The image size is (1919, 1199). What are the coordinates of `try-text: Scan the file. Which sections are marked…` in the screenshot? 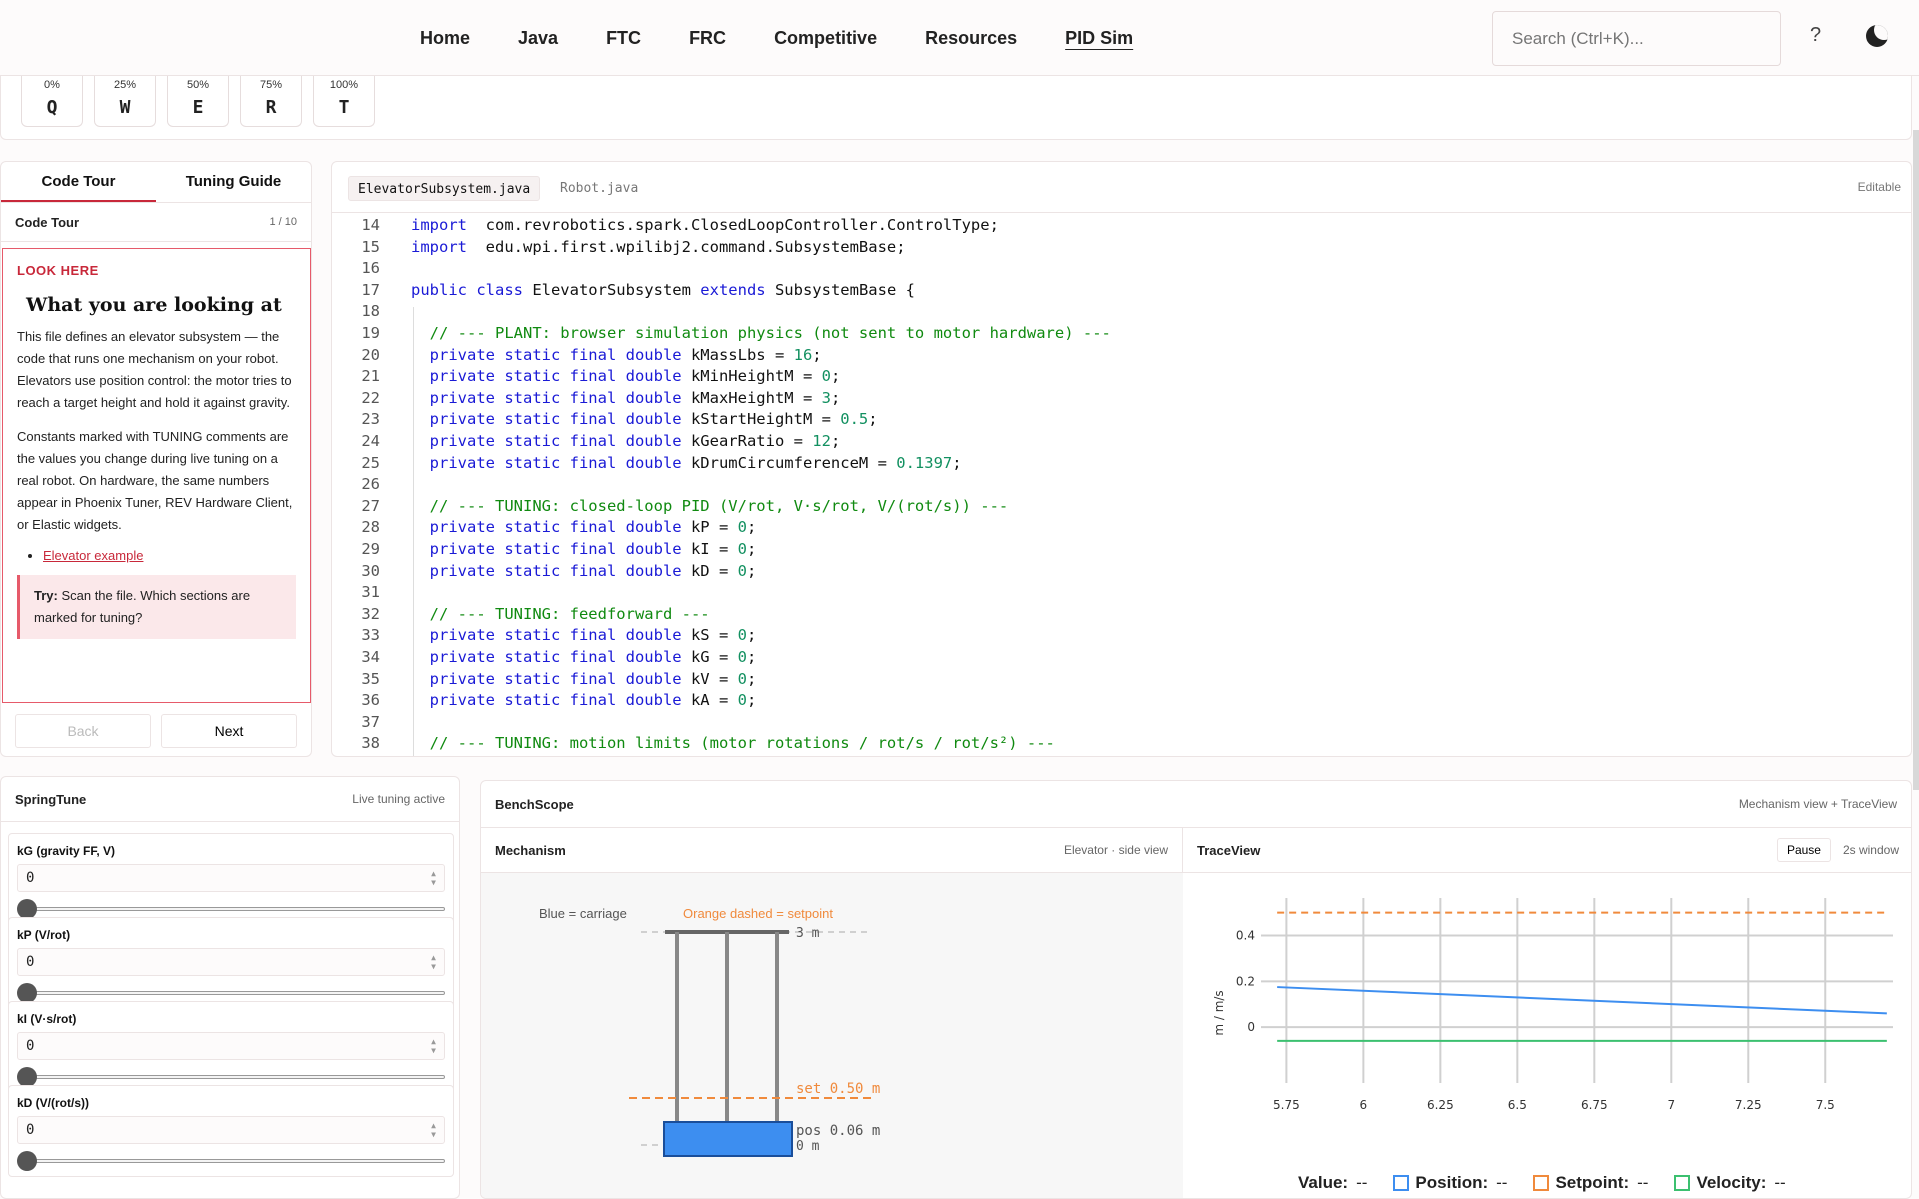 It's located at (142, 606).